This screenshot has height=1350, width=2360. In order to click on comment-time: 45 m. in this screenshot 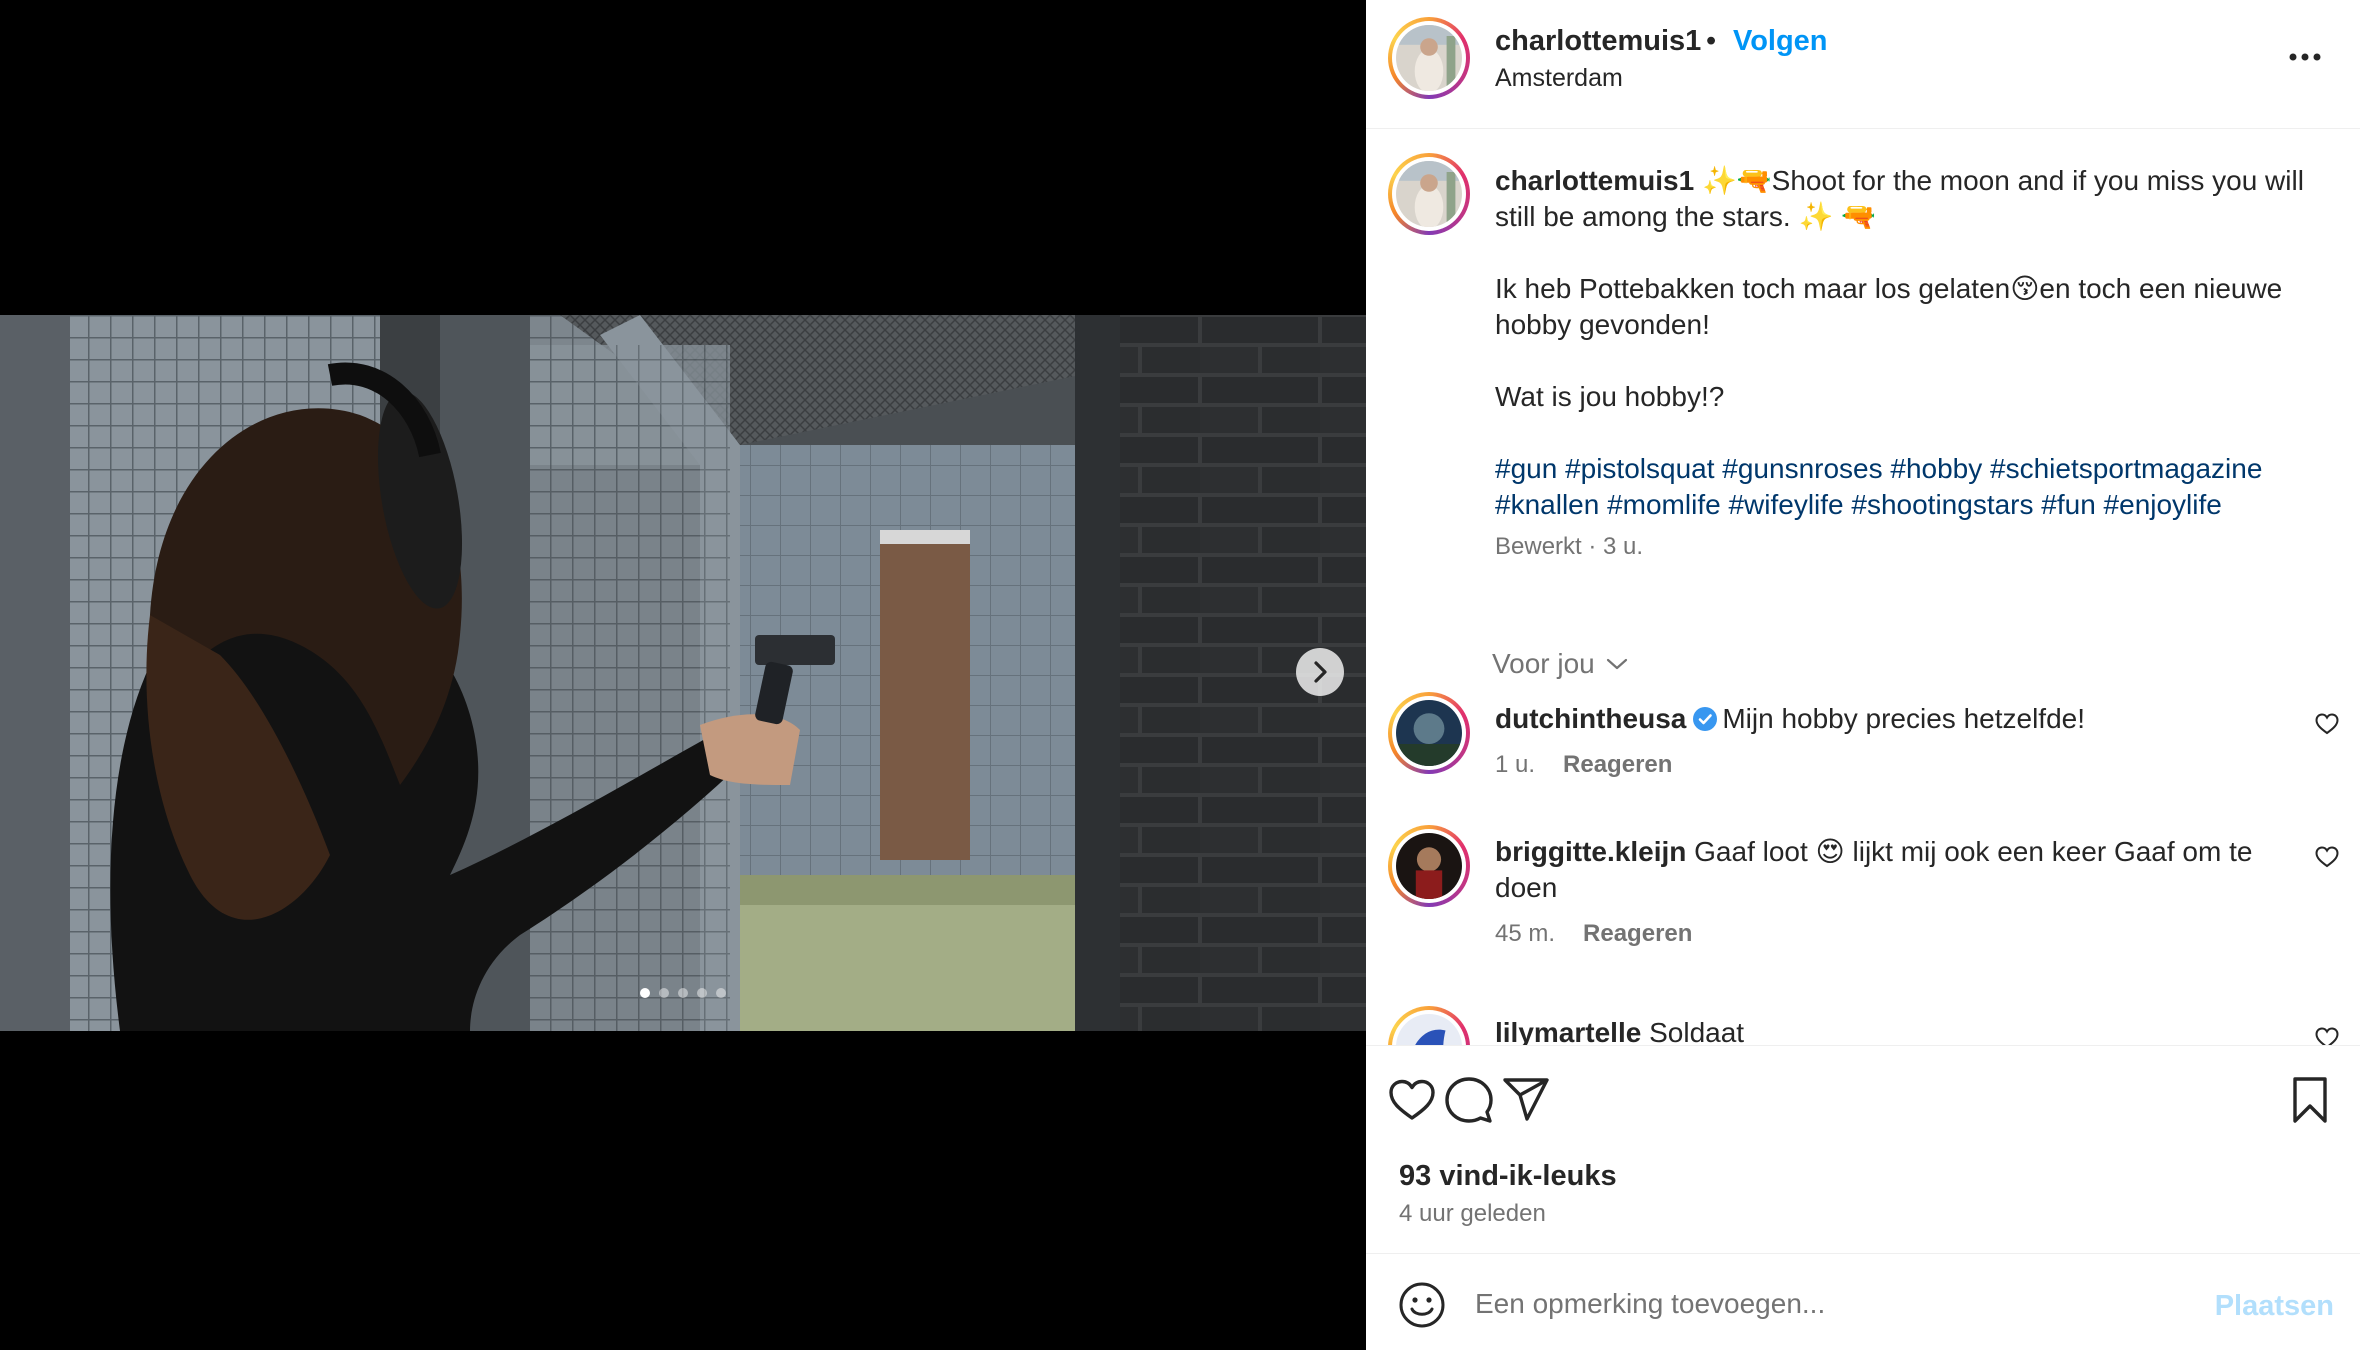, I will do `click(1525, 933)`.